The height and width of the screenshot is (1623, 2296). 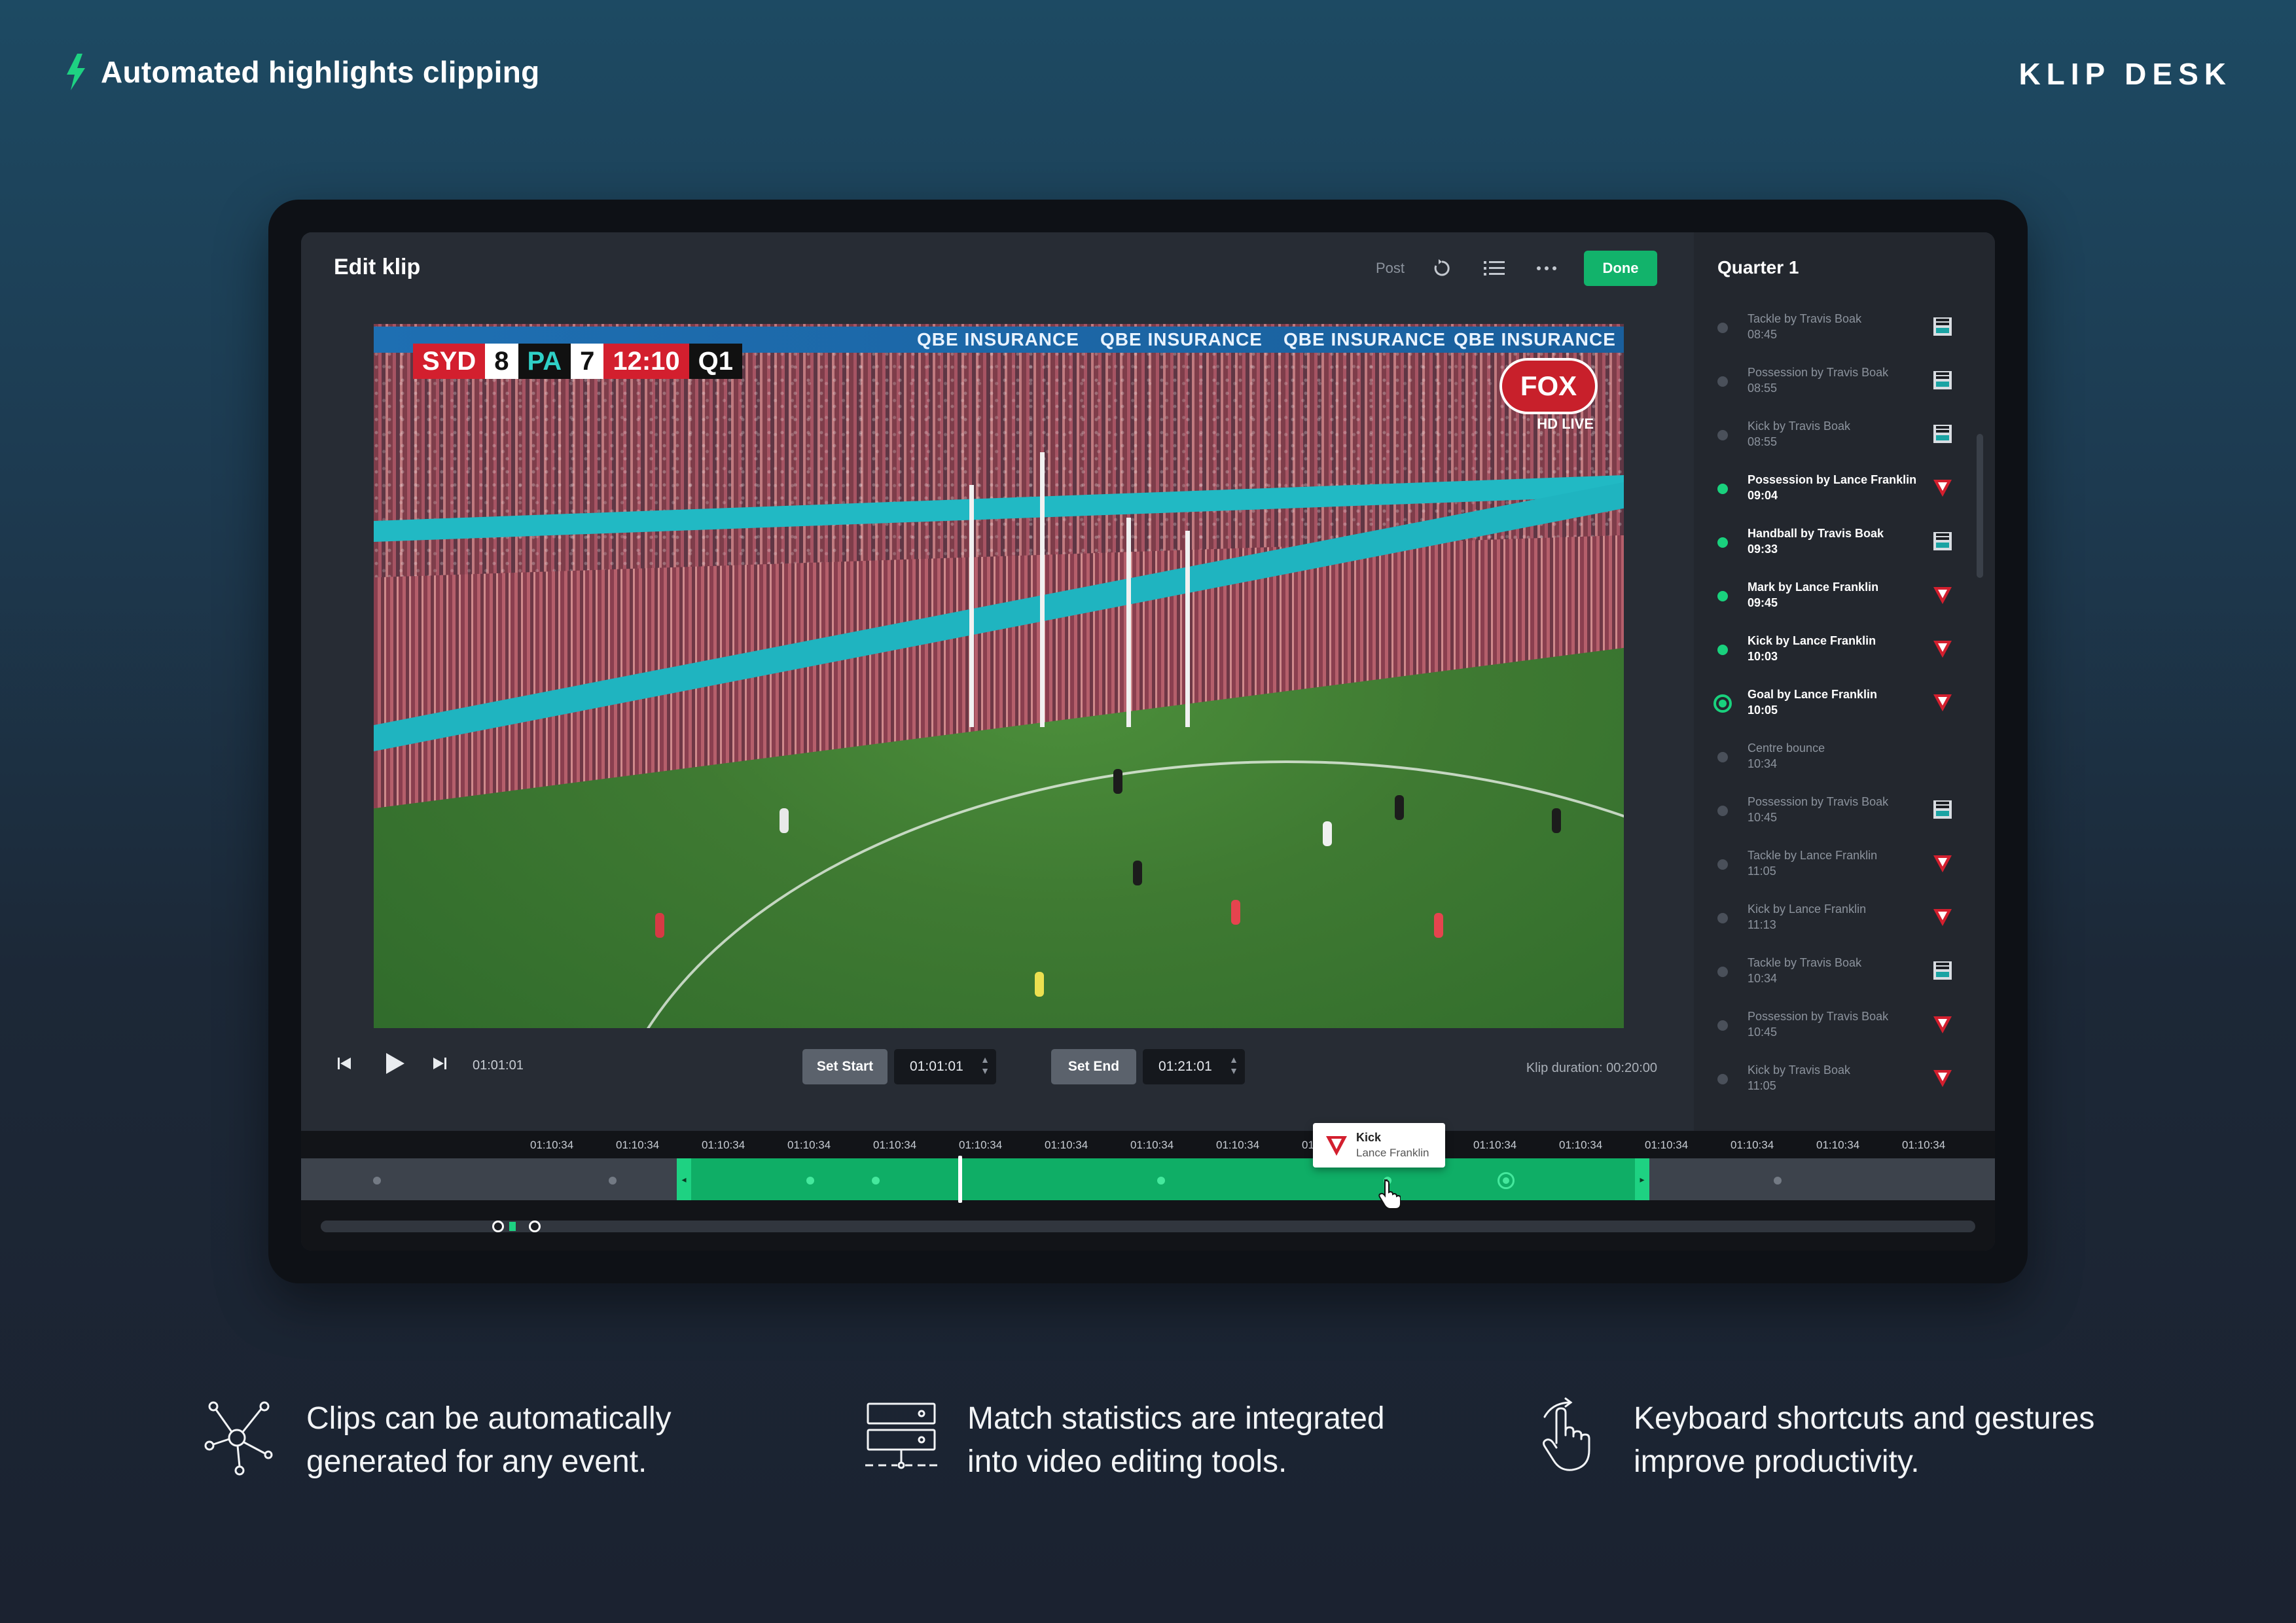 What do you see at coordinates (1547, 268) in the screenshot?
I see `more-icon` at bounding box center [1547, 268].